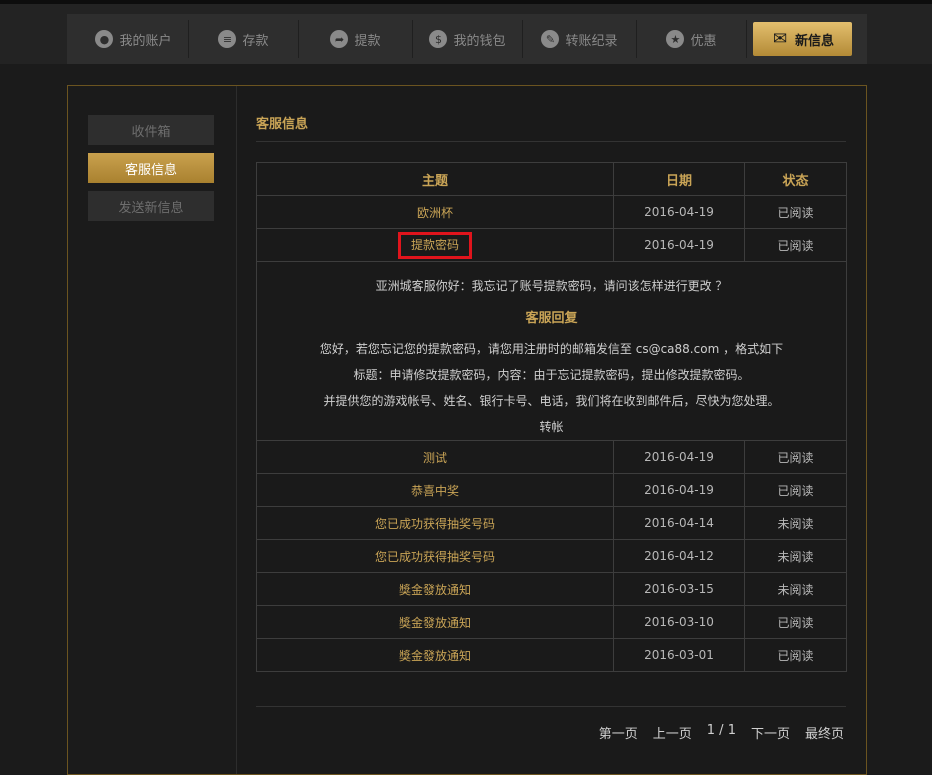 The height and width of the screenshot is (775, 932). What do you see at coordinates (151, 168) in the screenshot?
I see `sidebar-item-service-messages: 客服信息` at bounding box center [151, 168].